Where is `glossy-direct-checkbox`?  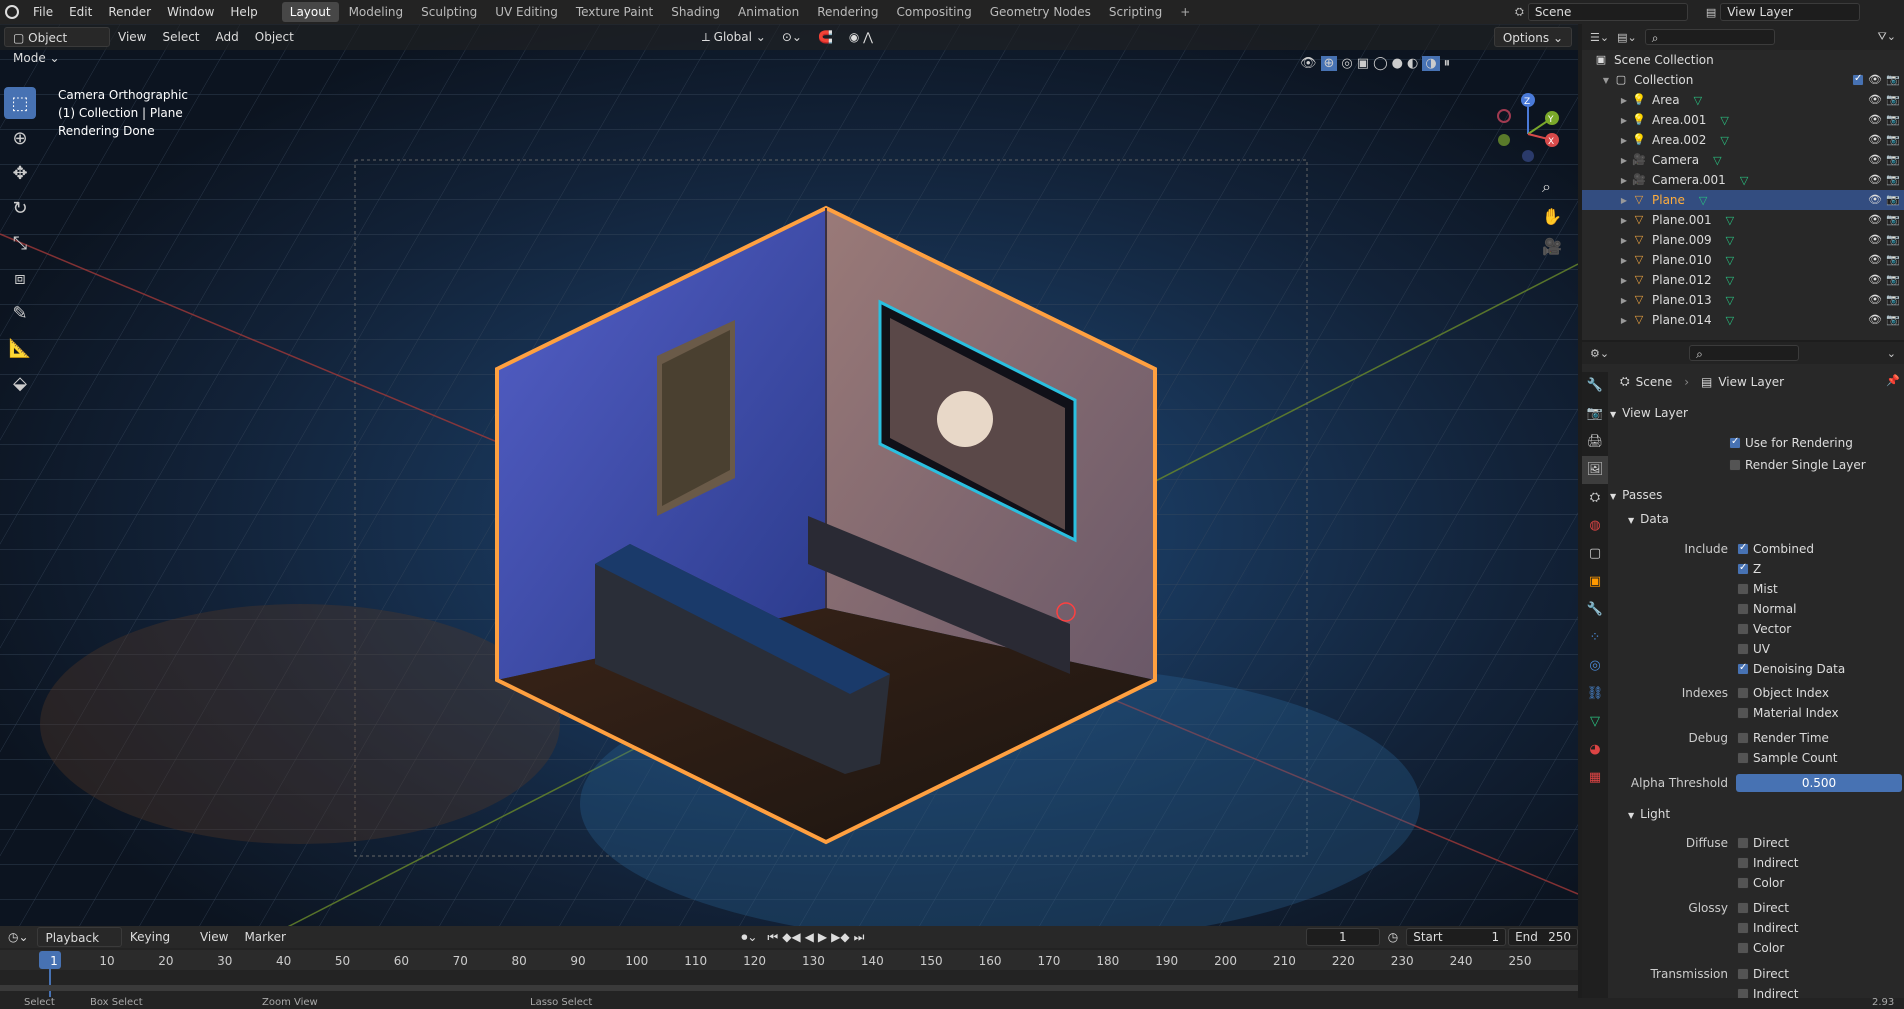
glossy-direct-checkbox is located at coordinates (1743, 908).